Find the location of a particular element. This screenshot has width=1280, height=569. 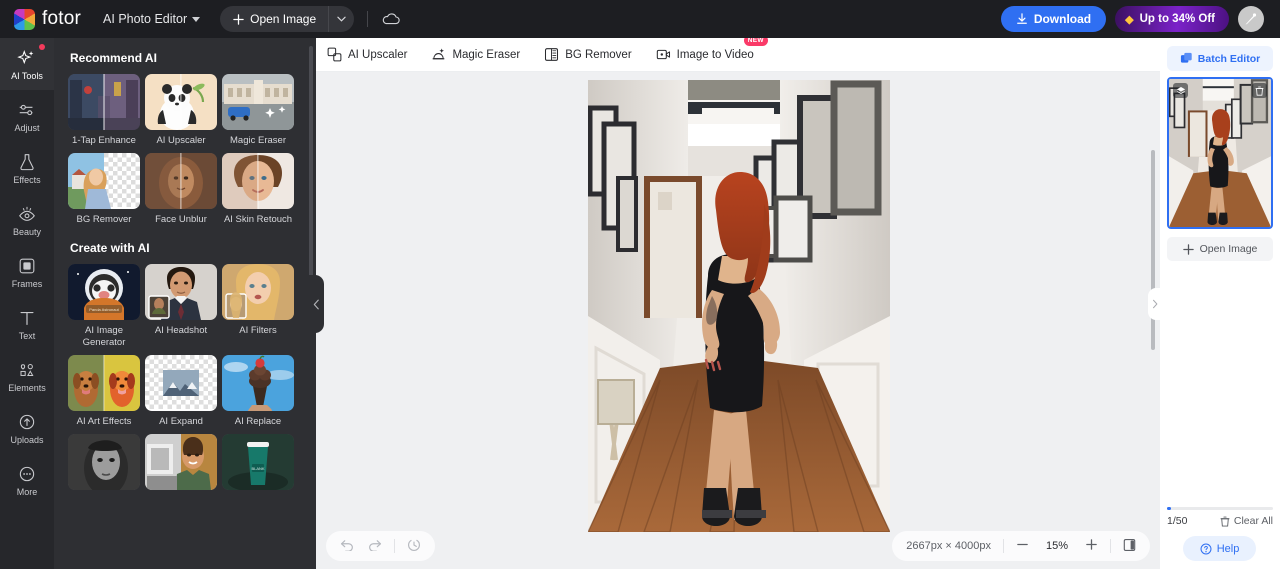

fit-panel-button is located at coordinates (1129, 546).